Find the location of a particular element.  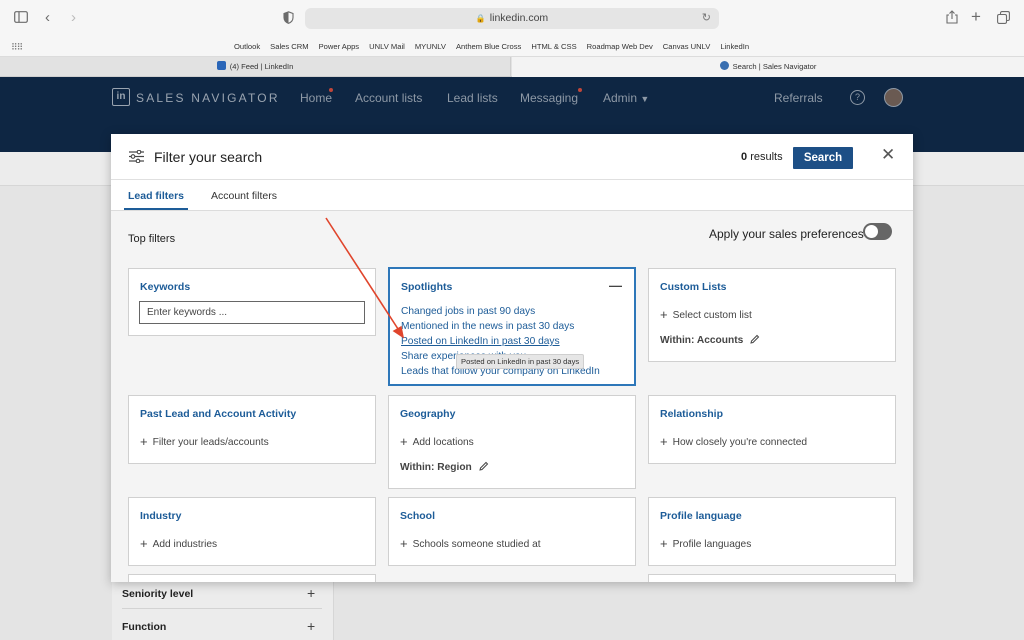

add-industries-action: + Add industries is located at coordinates (178, 543).